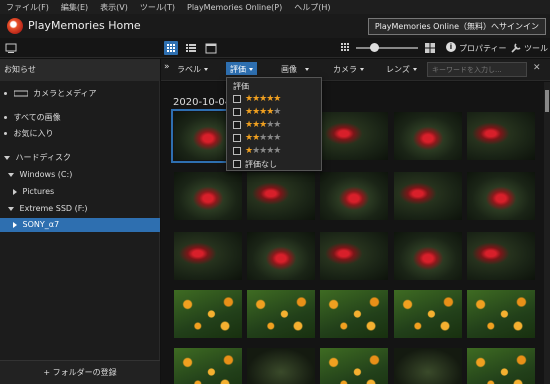 The height and width of the screenshot is (384, 550). I want to click on menu-tools: ツール(T), so click(157, 7).